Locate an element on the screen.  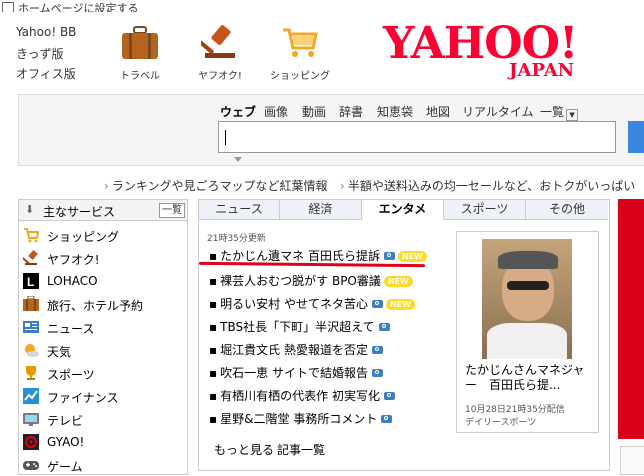
search-tab-list: 一覧 ▼ is located at coordinates (559, 112).